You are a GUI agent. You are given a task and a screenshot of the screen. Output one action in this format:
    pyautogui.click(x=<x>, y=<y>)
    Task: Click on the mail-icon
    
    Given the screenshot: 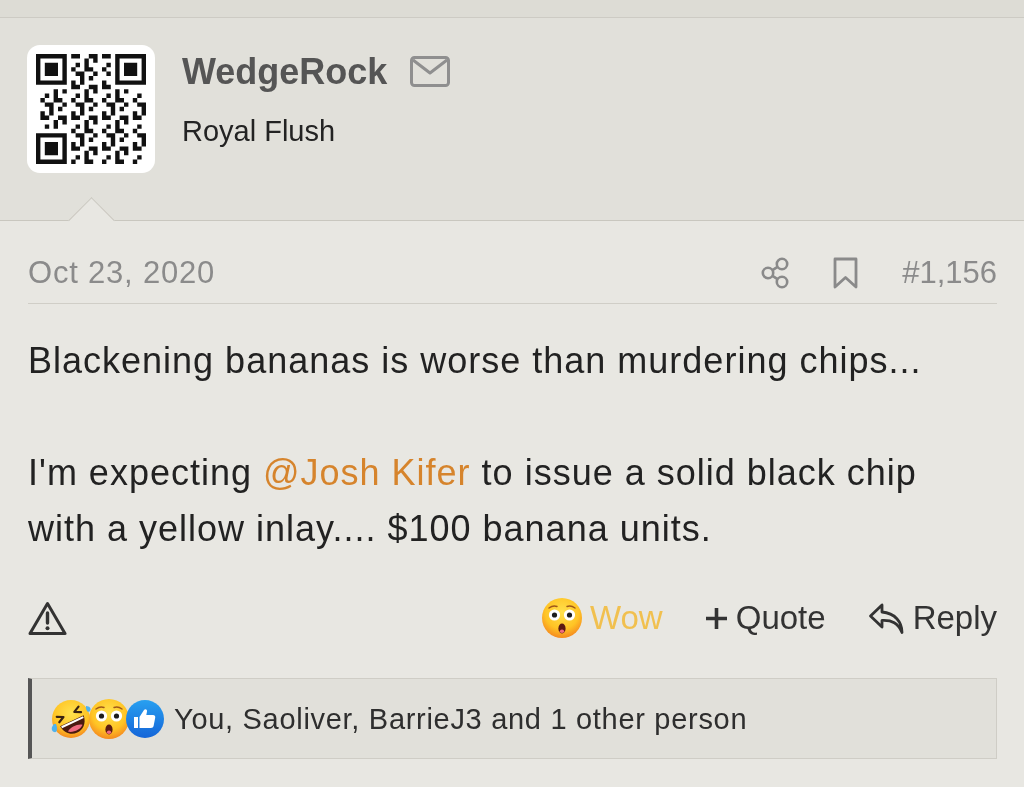 What is the action you would take?
    pyautogui.click(x=430, y=71)
    